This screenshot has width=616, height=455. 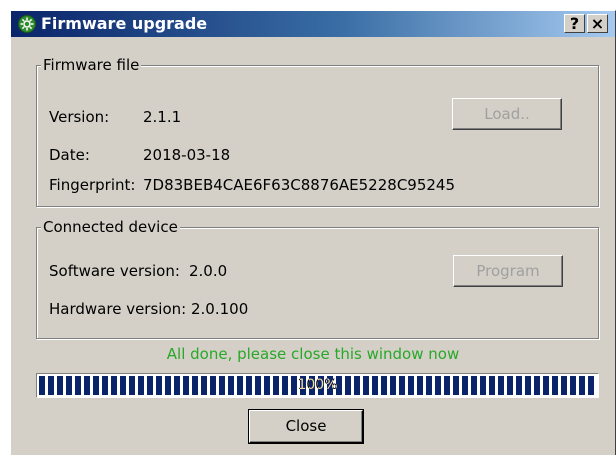 What do you see at coordinates (124, 23) in the screenshot?
I see `window-title: Firmware upgrade` at bounding box center [124, 23].